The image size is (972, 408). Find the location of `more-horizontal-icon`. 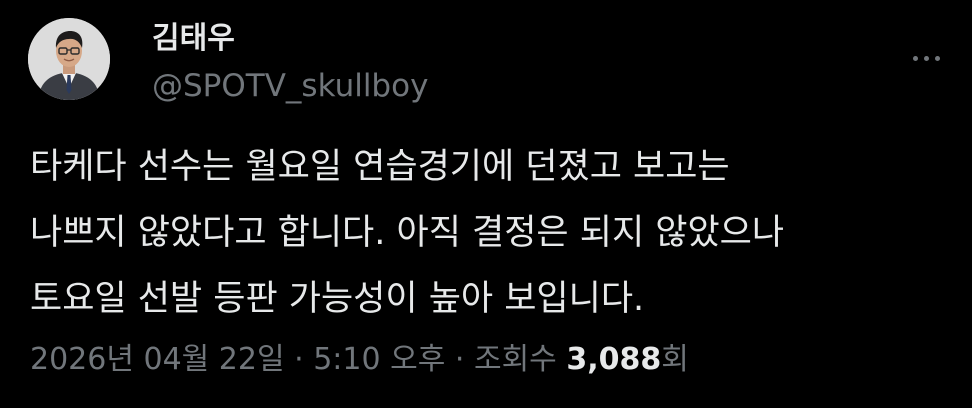

more-horizontal-icon is located at coordinates (926, 58).